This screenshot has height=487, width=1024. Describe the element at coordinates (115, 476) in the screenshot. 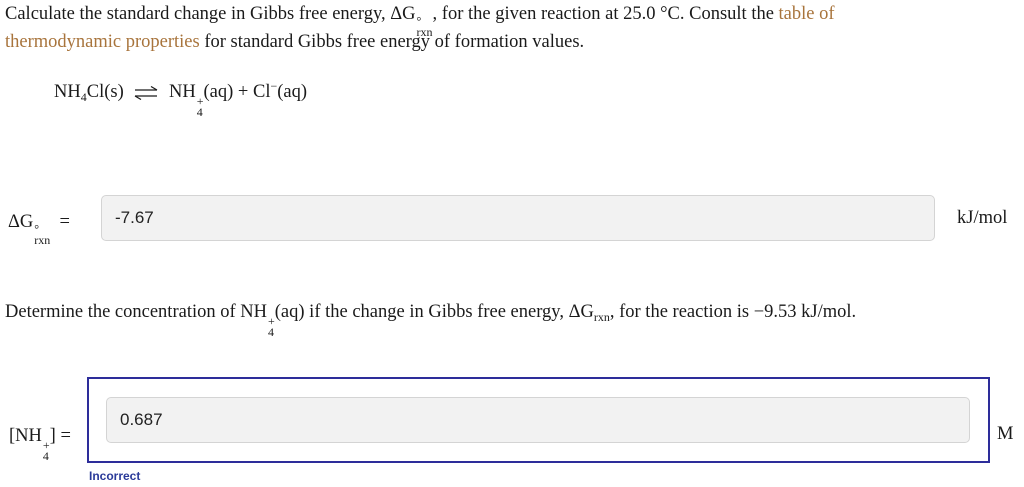

I see `feedback-incorrect: Incorrect` at that location.